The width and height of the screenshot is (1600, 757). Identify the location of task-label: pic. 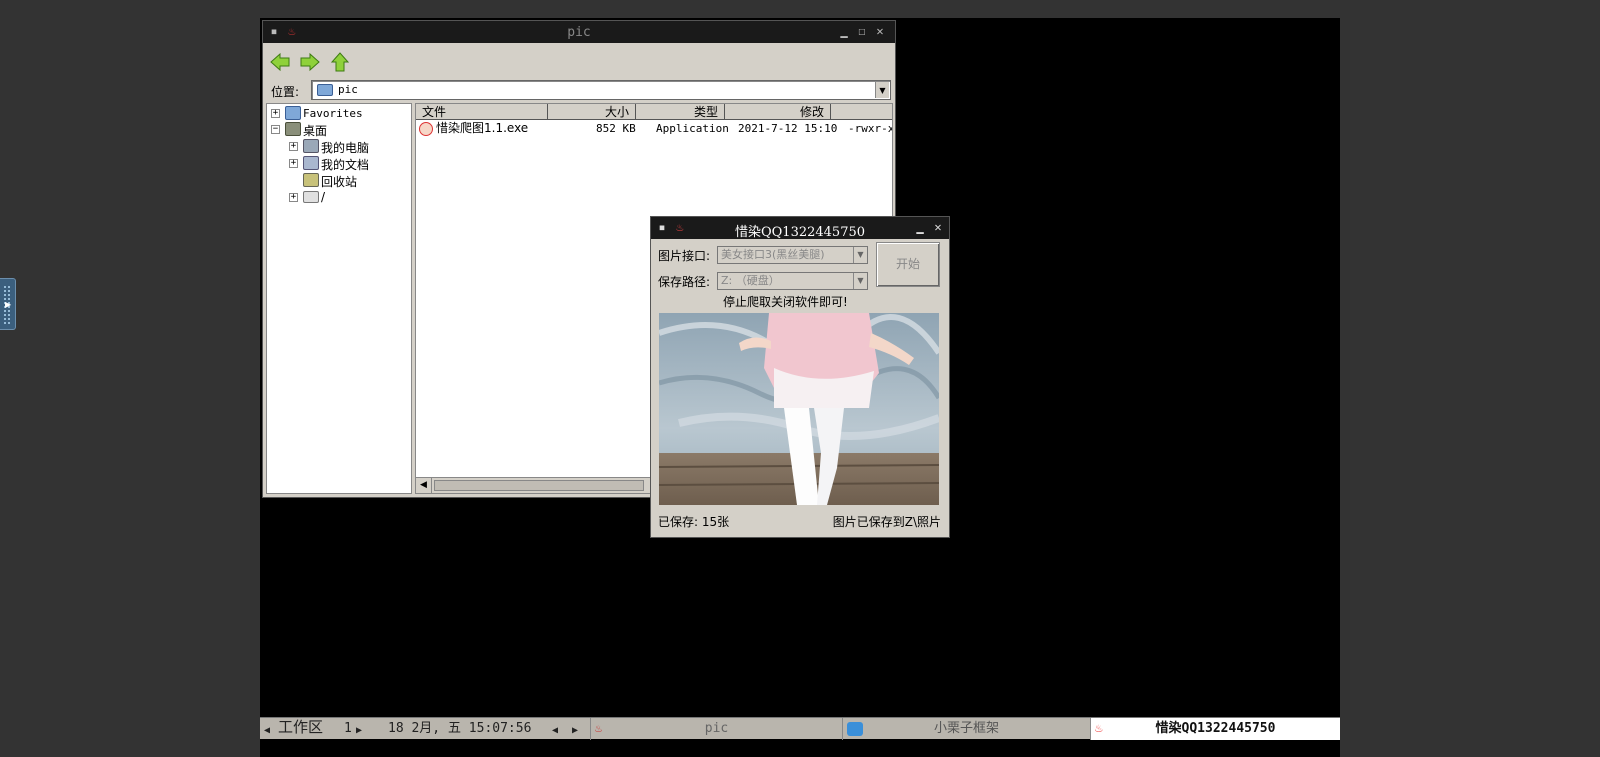
(716, 728).